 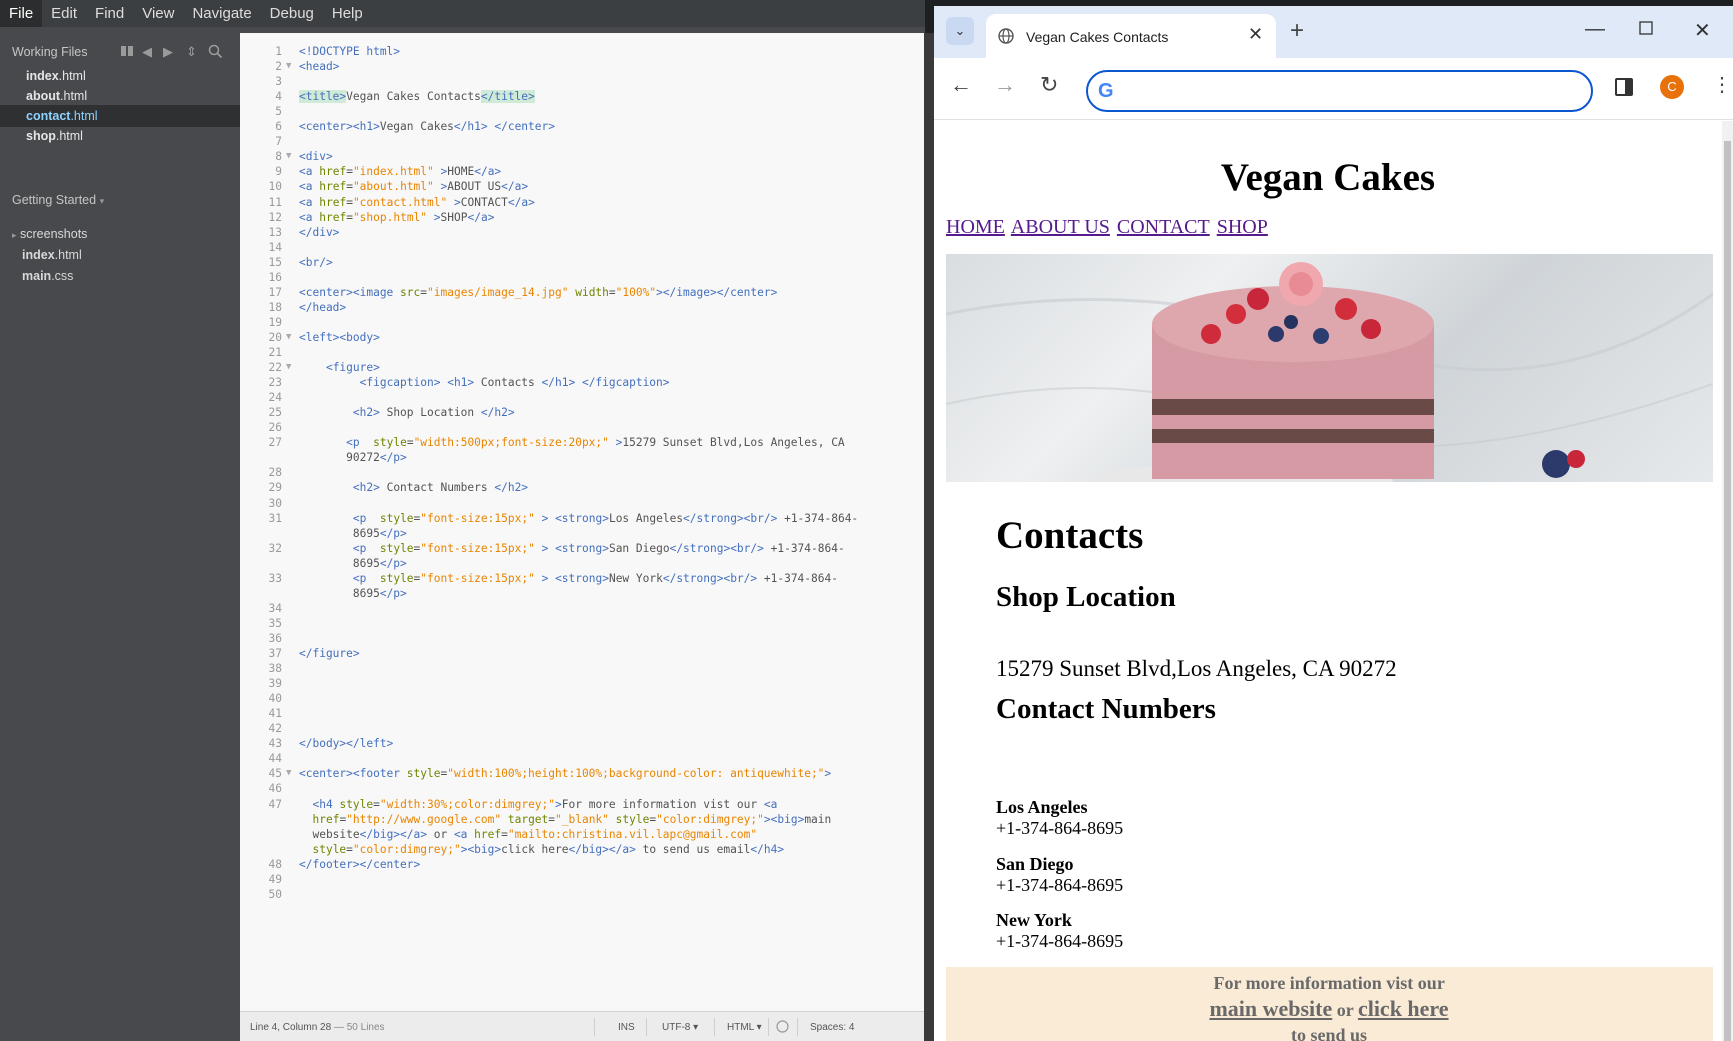 I want to click on minimize-icon: —, so click(x=1595, y=29).